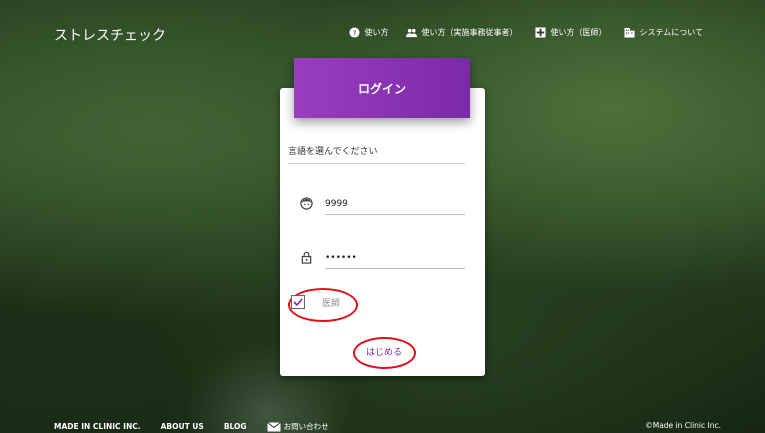 Image resolution: width=765 pixels, height=433 pixels. What do you see at coordinates (395, 204) in the screenshot?
I see `user-id-input` at bounding box center [395, 204].